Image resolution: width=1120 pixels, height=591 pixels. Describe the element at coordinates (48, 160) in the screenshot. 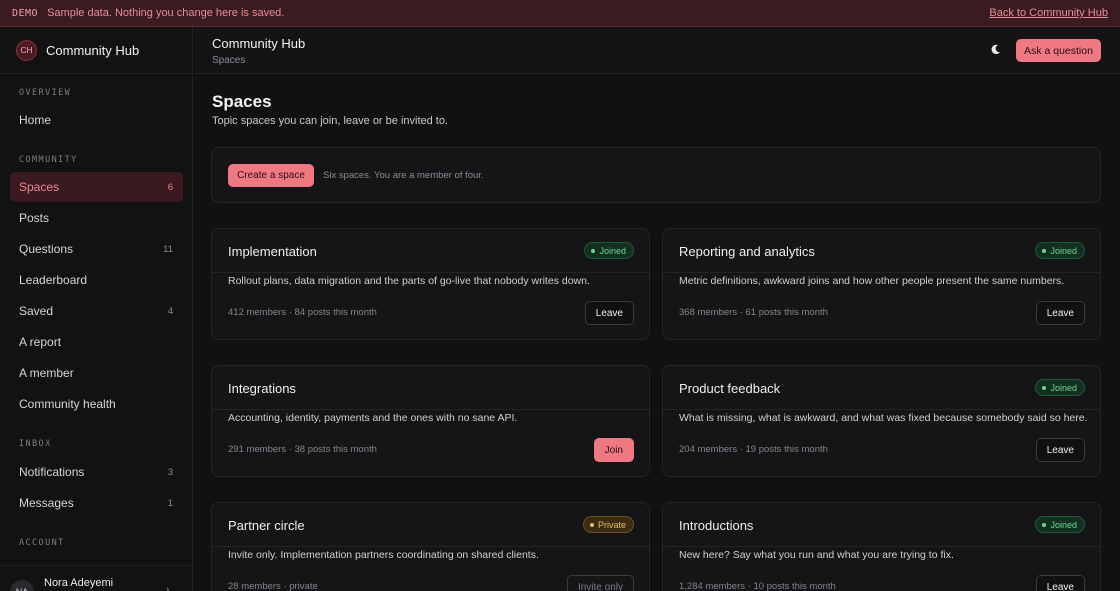

I see `section-community: COMMUNITY` at that location.